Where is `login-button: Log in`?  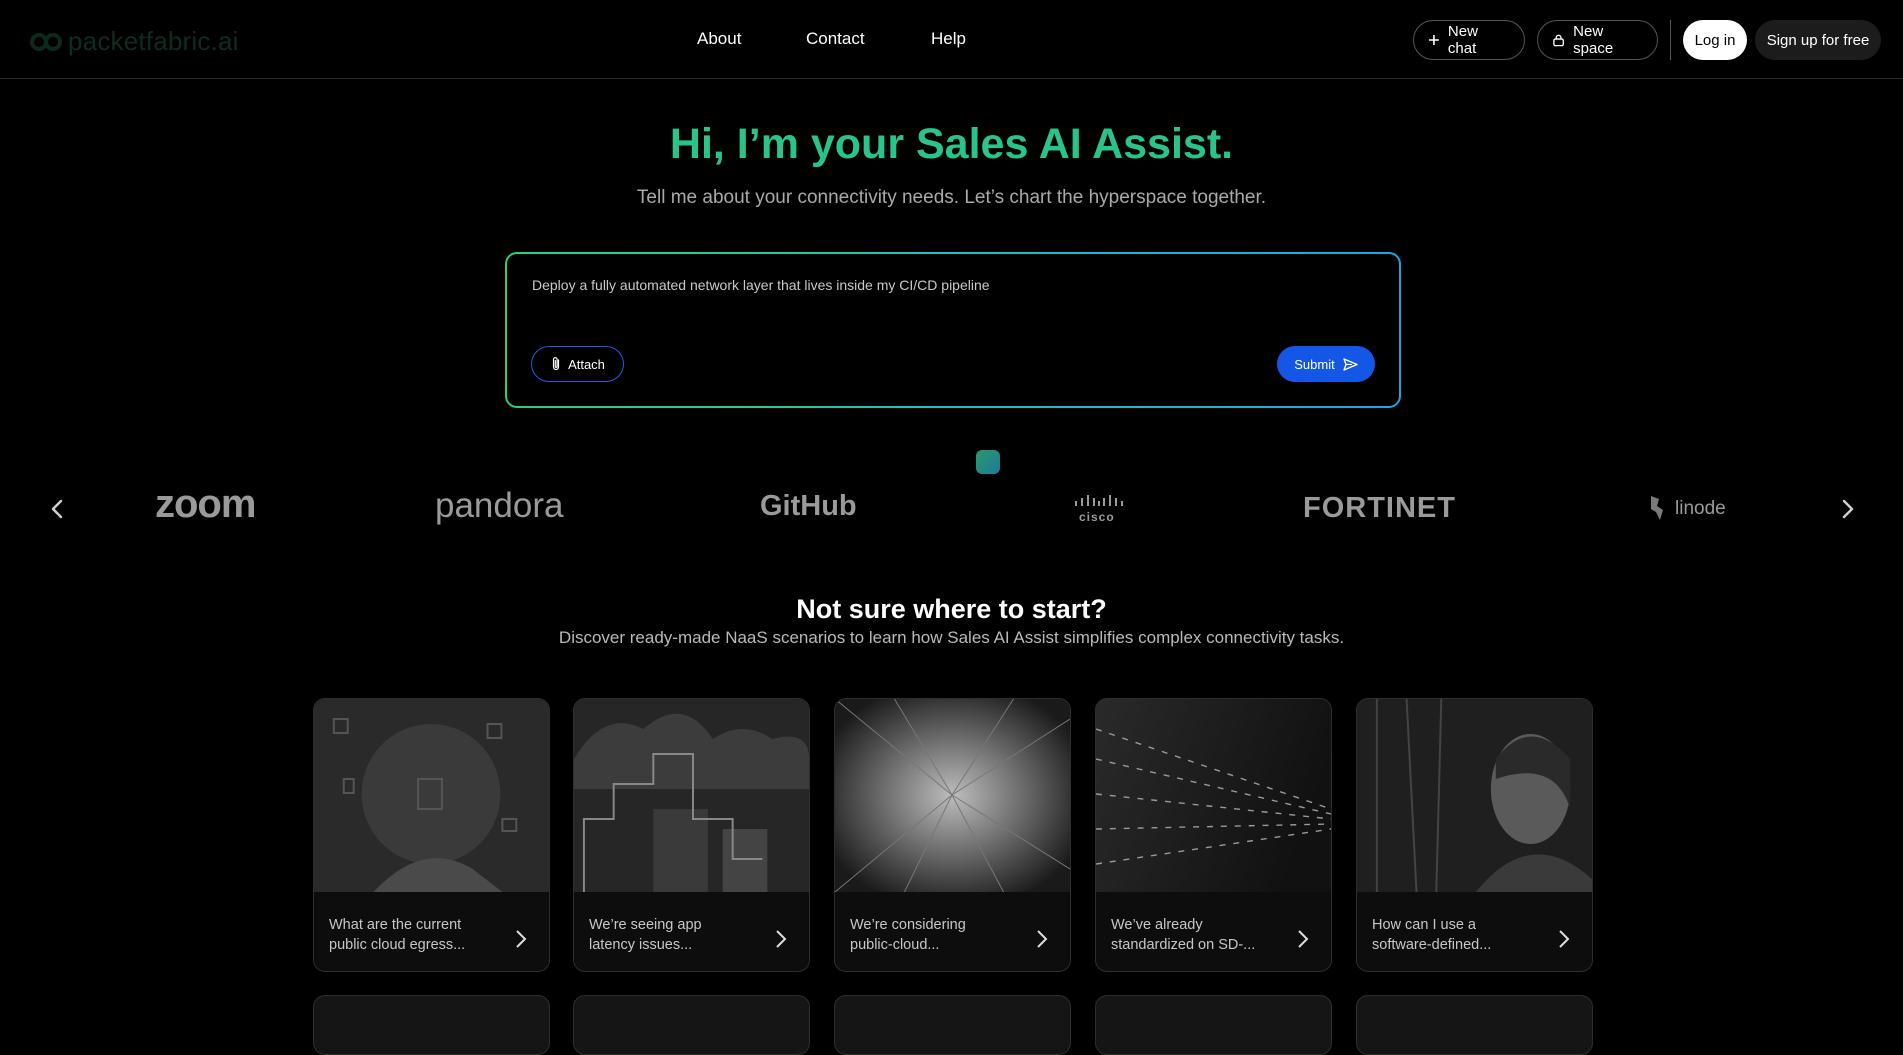
login-button: Log in is located at coordinates (1715, 40).